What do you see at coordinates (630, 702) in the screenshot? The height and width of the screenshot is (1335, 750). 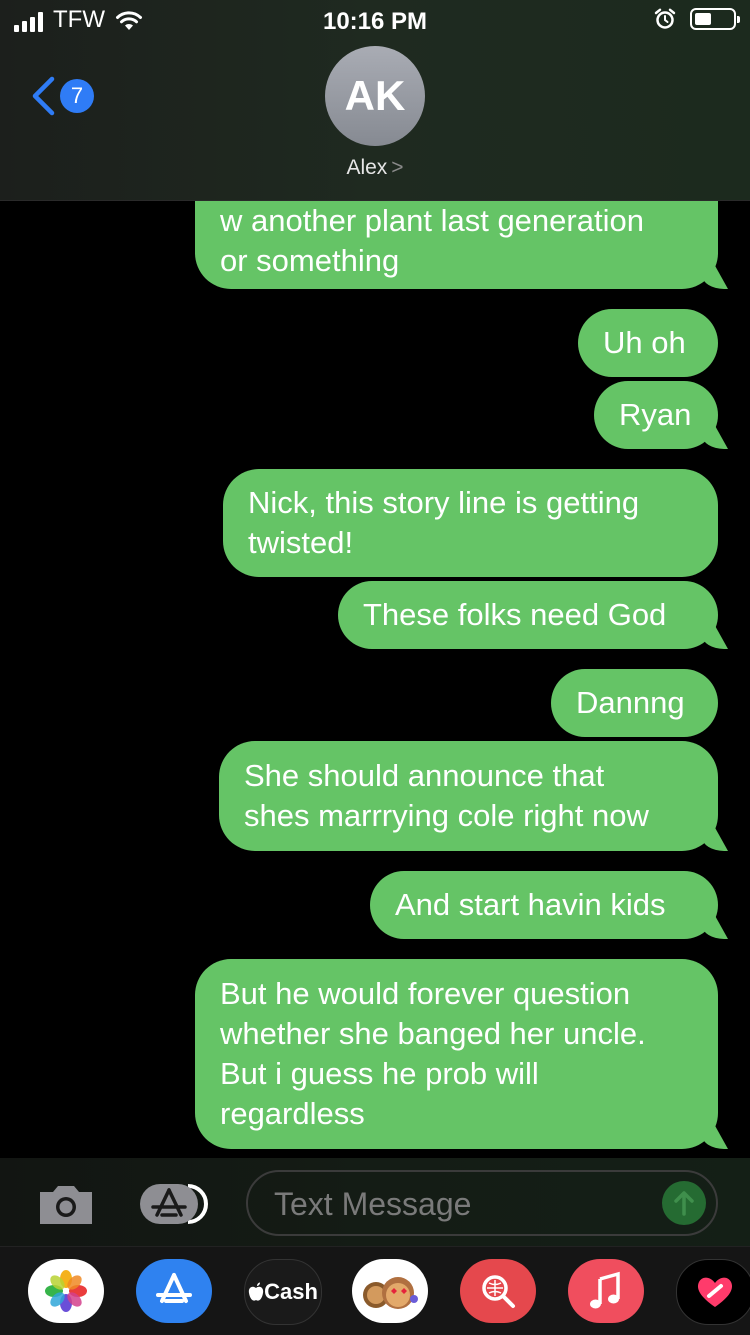 I see `message-line: Dannng` at bounding box center [630, 702].